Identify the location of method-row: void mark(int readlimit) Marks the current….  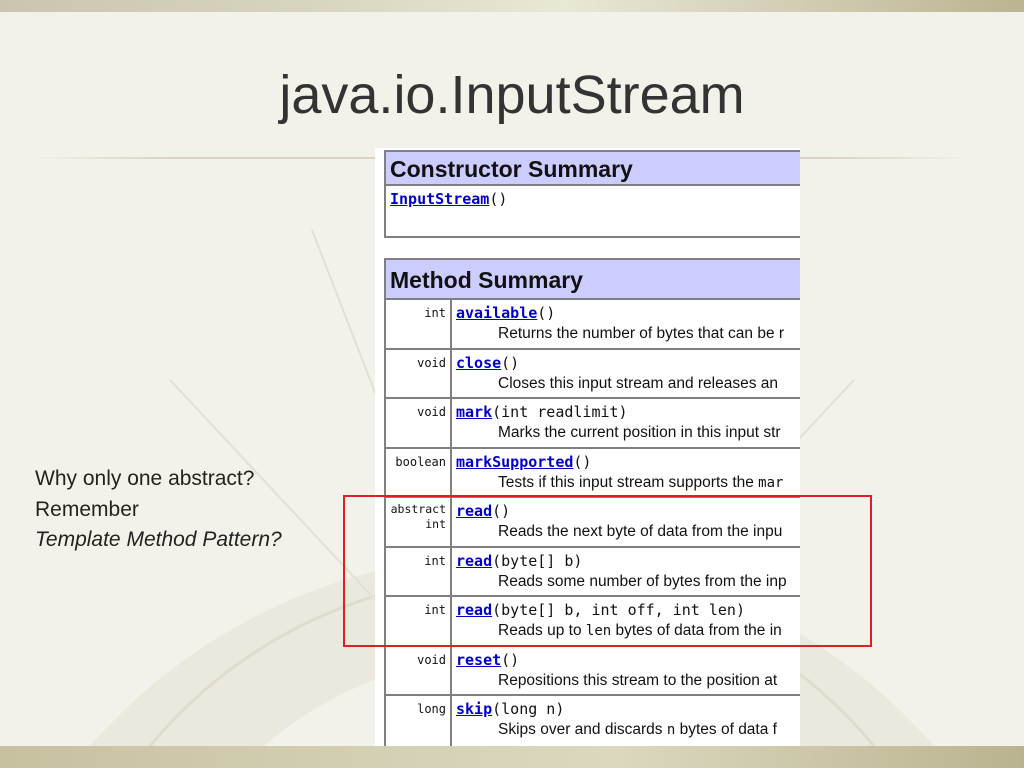
(593, 424).